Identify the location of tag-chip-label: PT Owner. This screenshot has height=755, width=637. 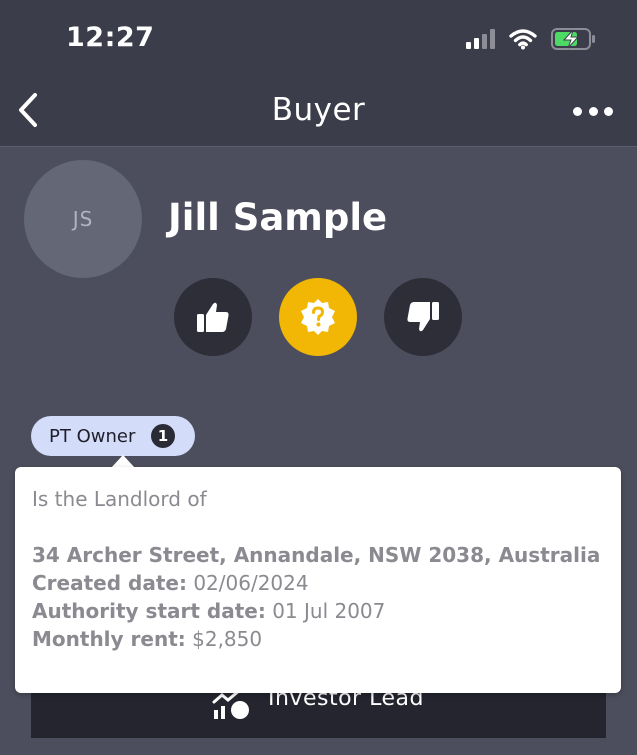
(92, 436).